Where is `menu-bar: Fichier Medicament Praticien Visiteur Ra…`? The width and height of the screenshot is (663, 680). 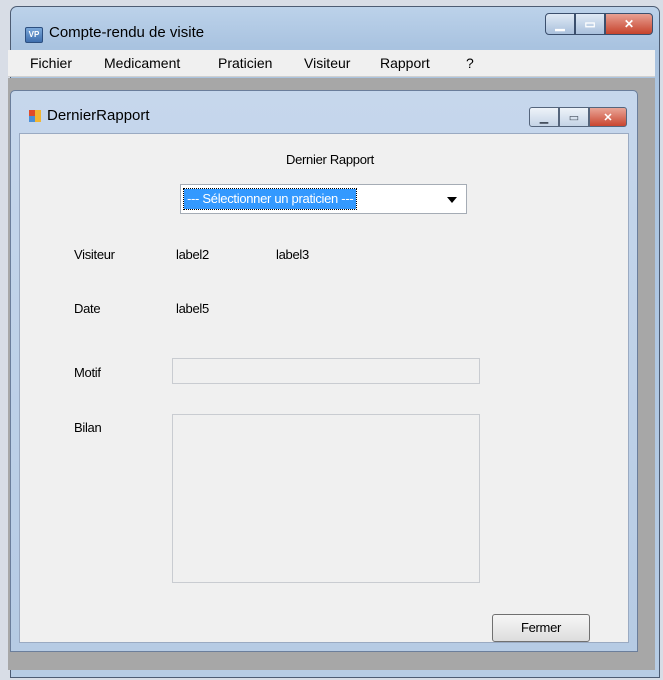 menu-bar: Fichier Medicament Praticien Visiteur Ra… is located at coordinates (331, 63).